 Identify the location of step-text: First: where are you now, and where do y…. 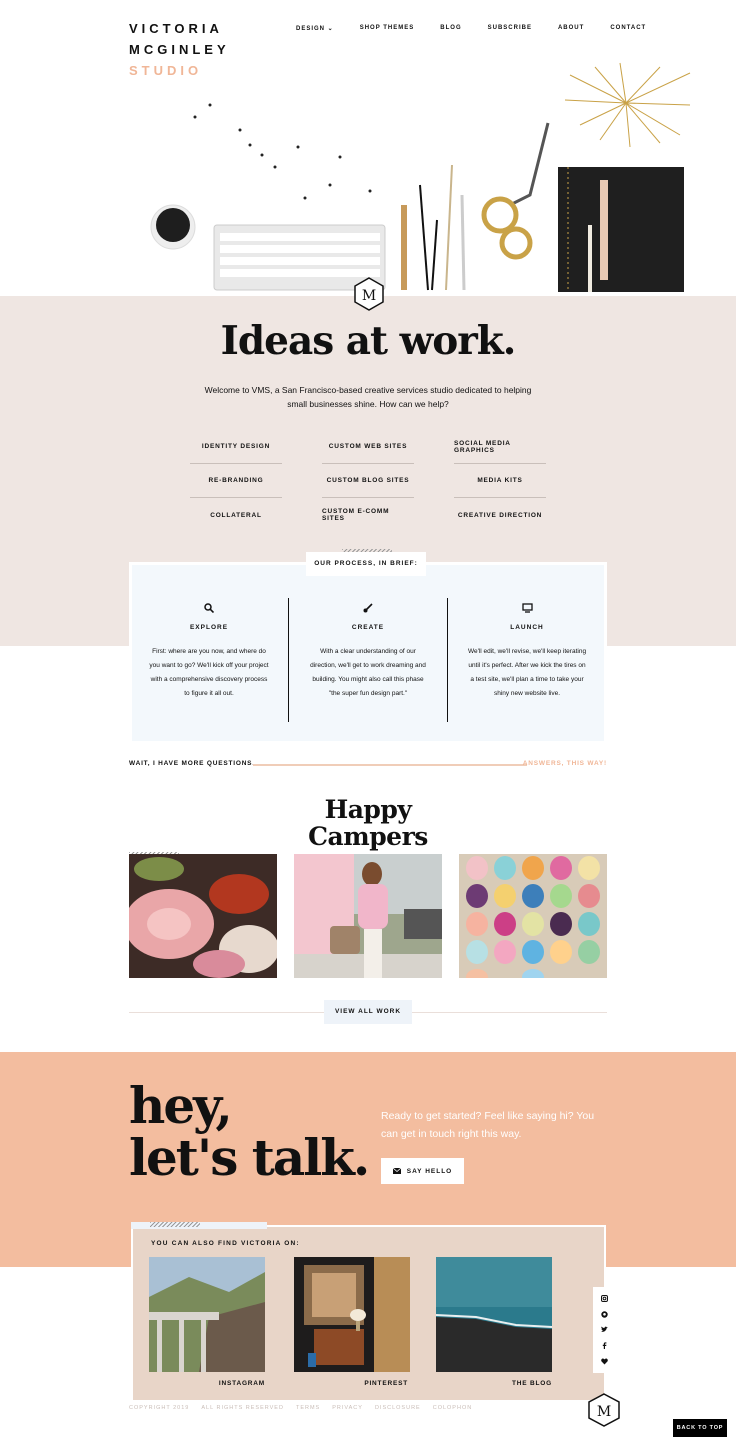
(209, 672).